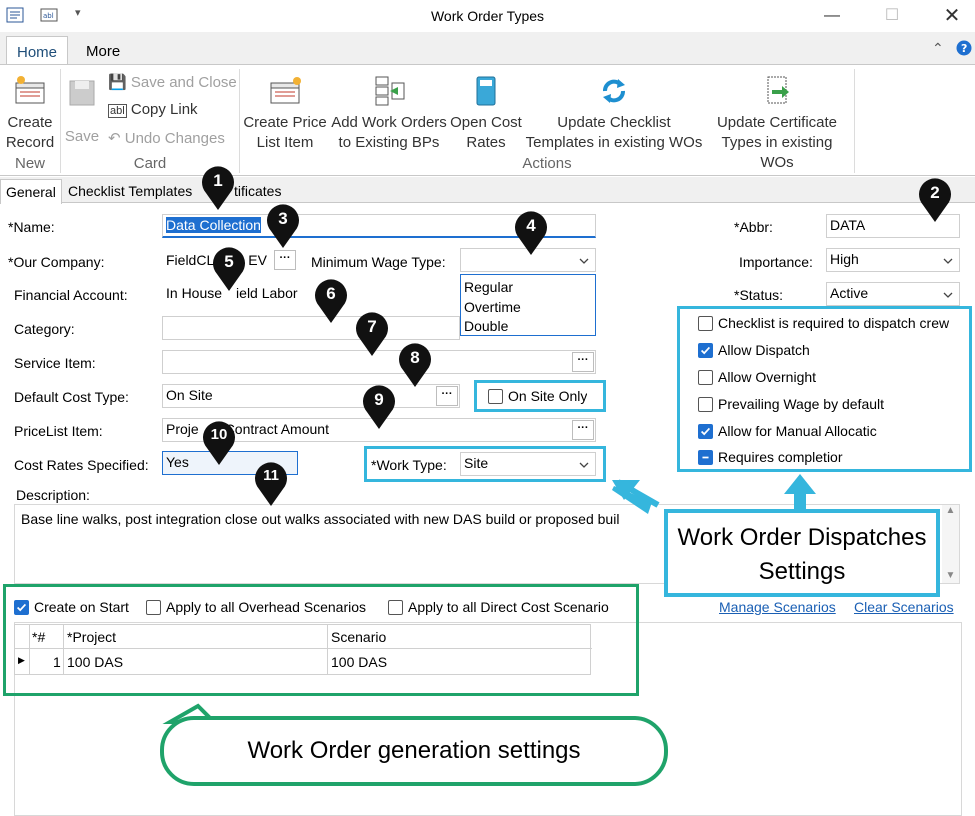  What do you see at coordinates (57, 662) in the screenshot?
I see `cell-number: 1` at bounding box center [57, 662].